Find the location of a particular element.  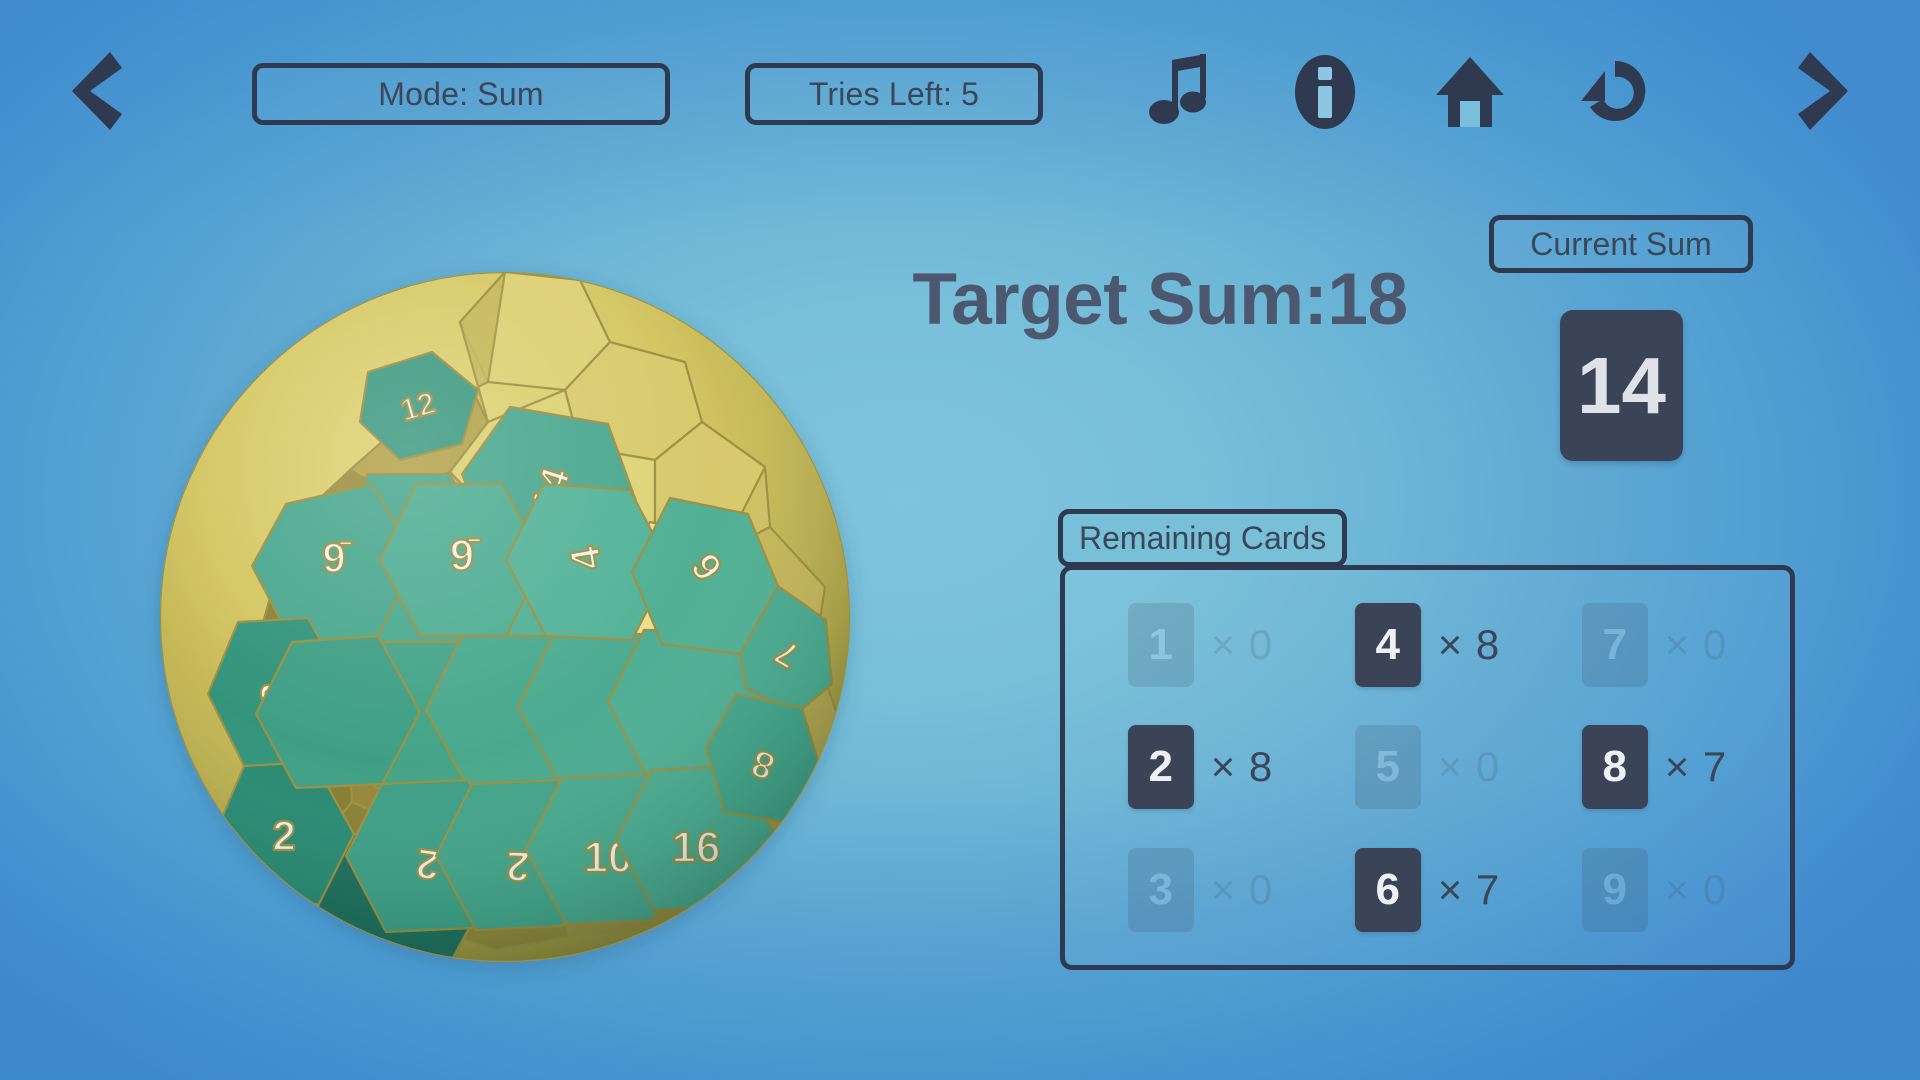

mode-label: Mode: Sum is located at coordinates (461, 93).